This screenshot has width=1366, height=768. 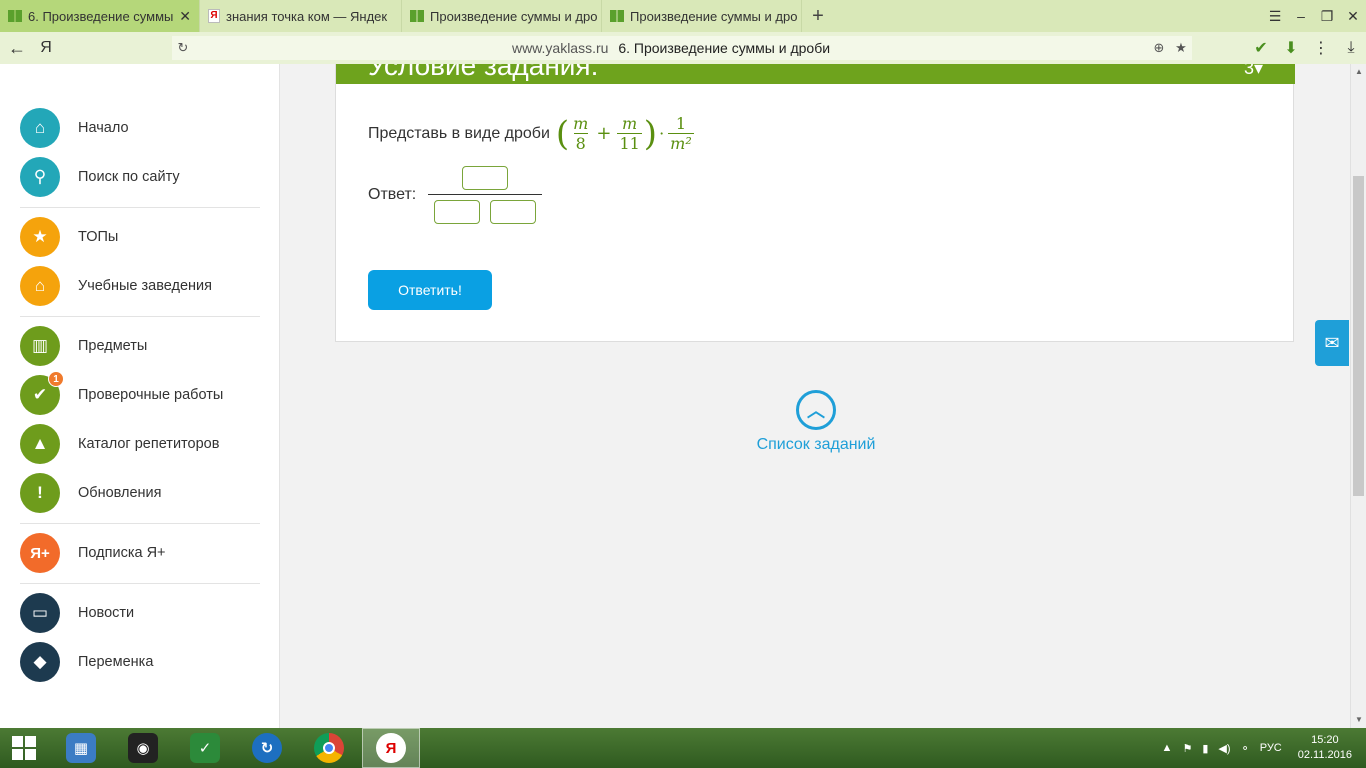 I want to click on denominator-variable-input, so click(x=513, y=212).